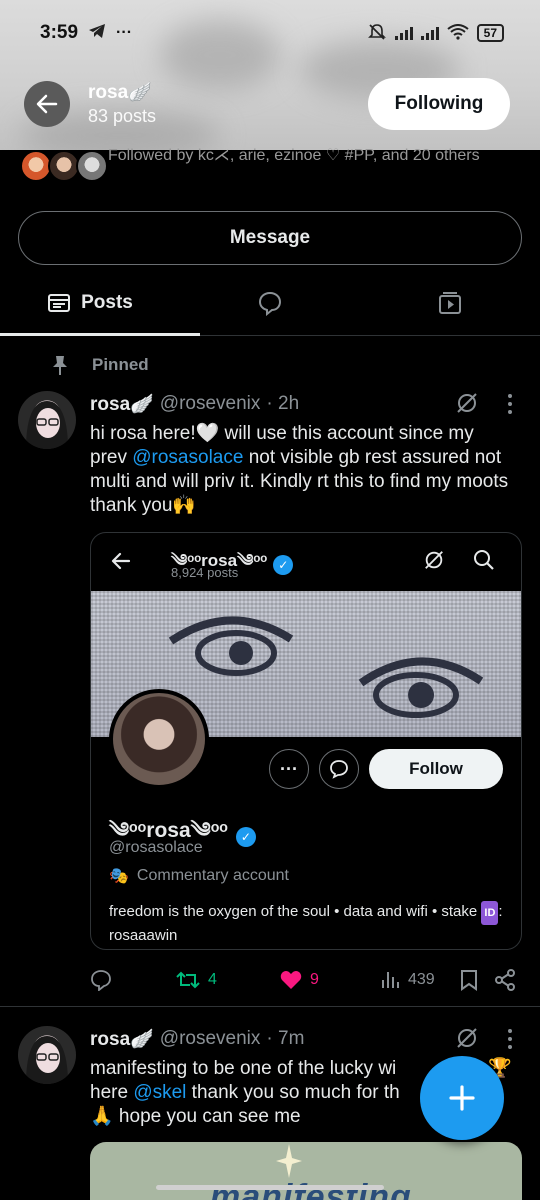 The image size is (540, 1200). I want to click on search-icon, so click(484, 560).